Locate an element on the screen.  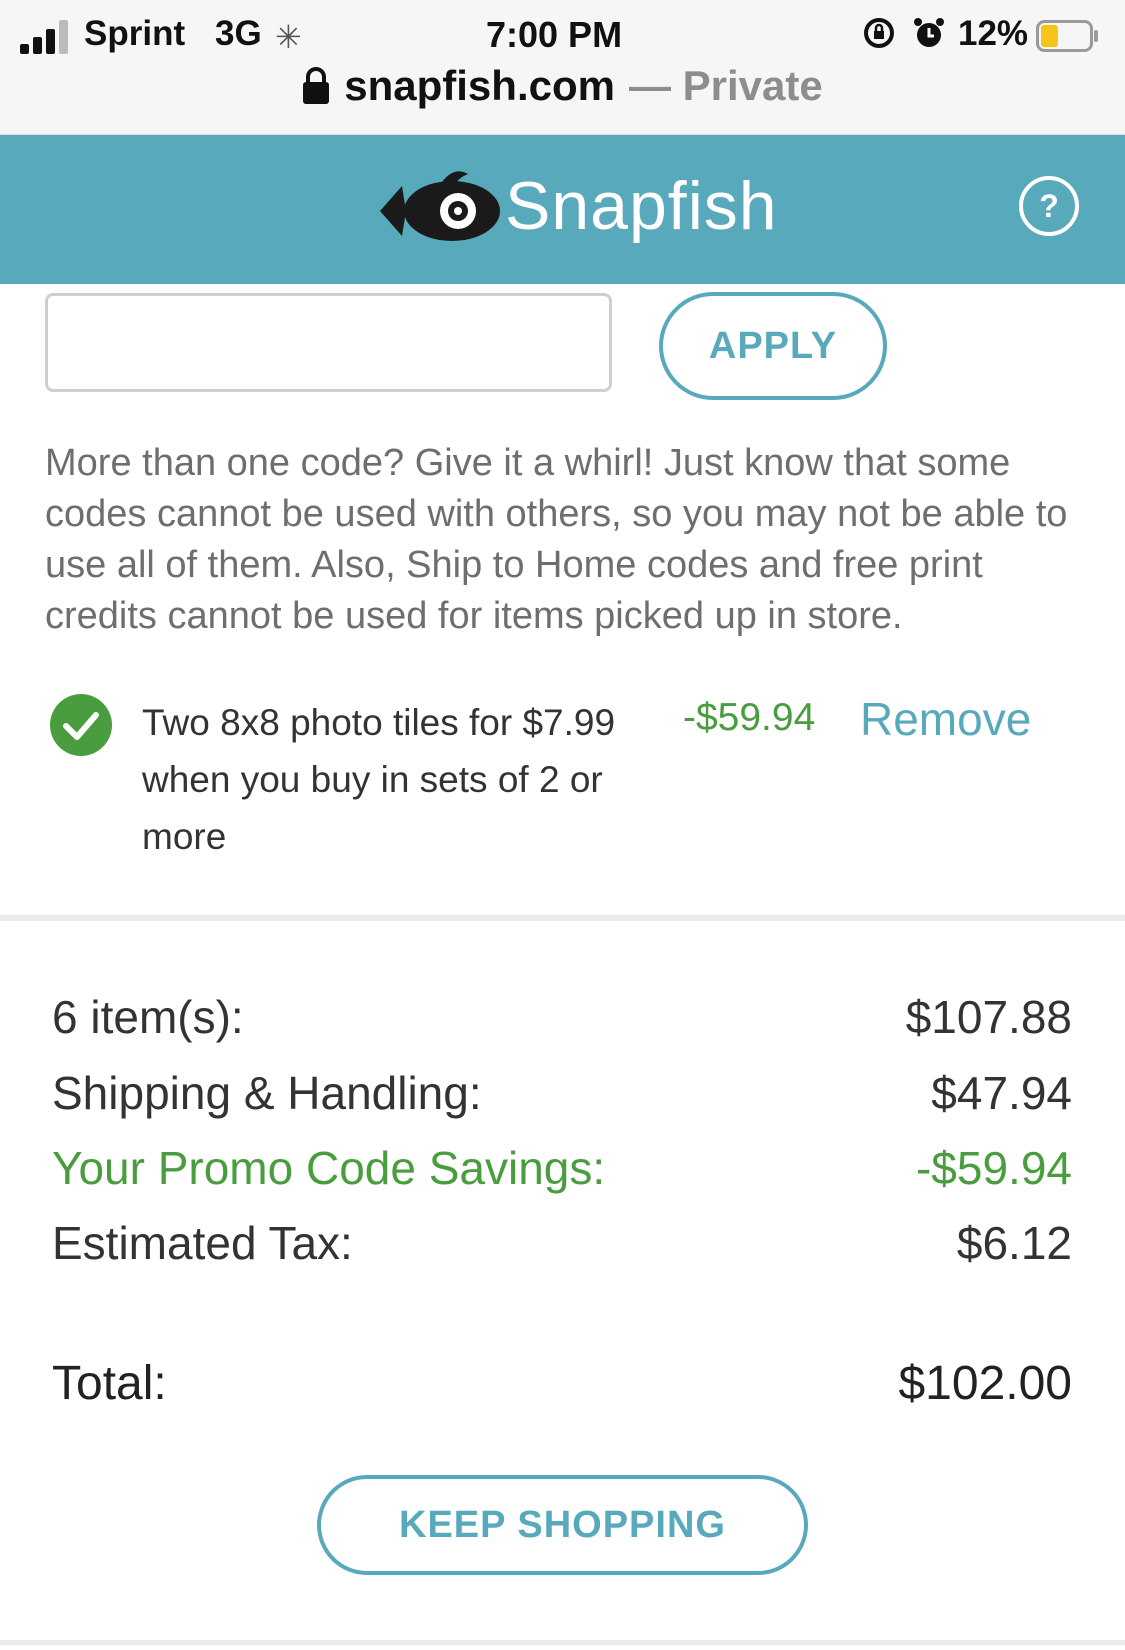
promo-savings-row: Your Promo Code Savings: -$59.94 is located at coordinates (562, 1173).